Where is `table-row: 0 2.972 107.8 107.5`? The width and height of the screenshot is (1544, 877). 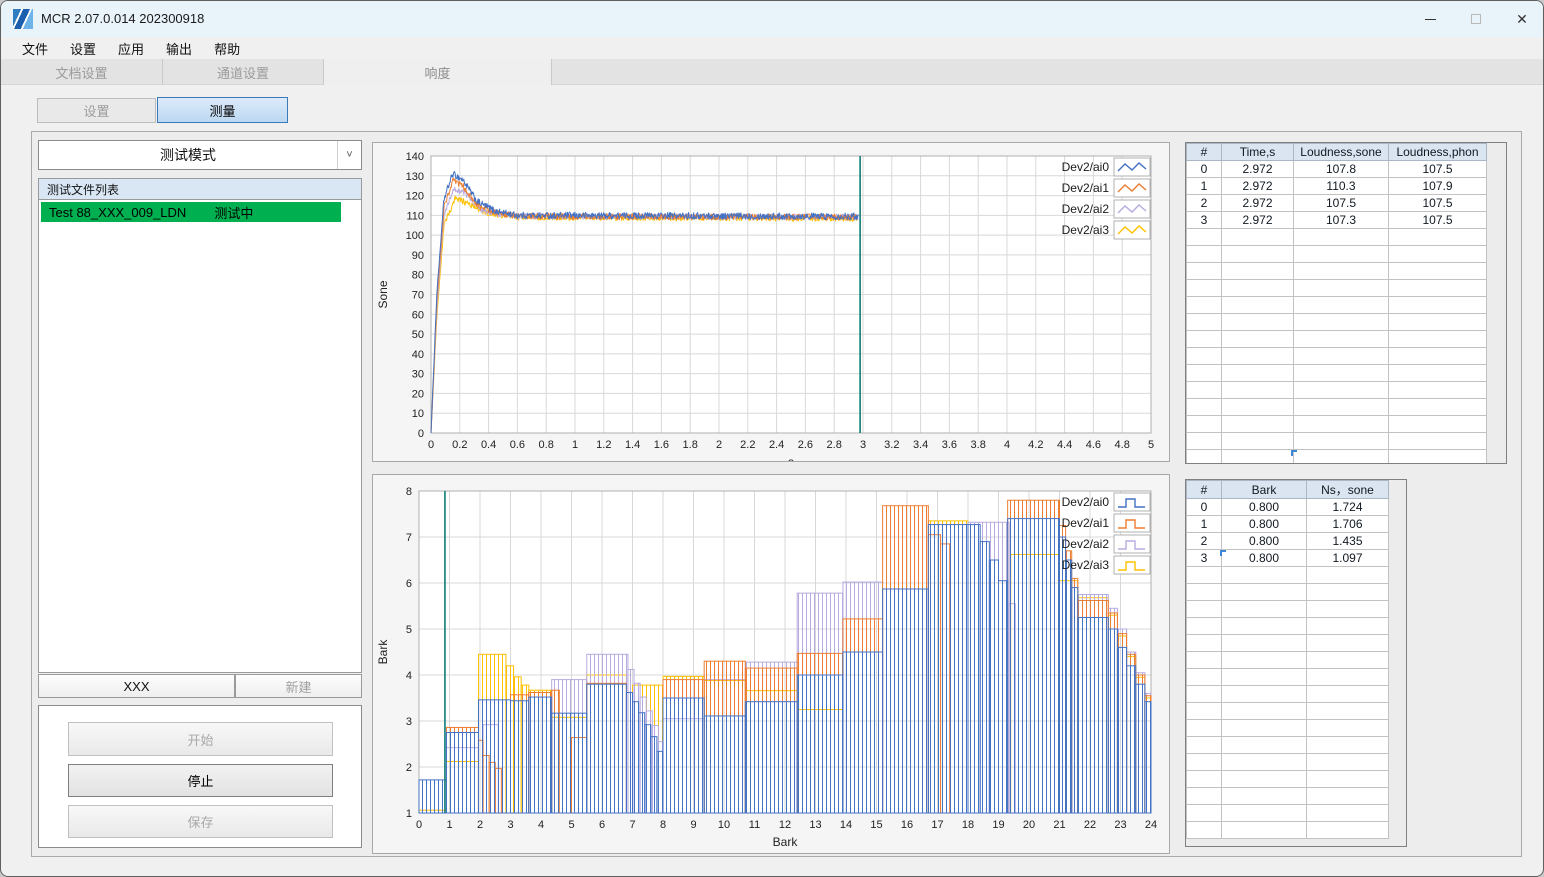 table-row: 0 2.972 107.8 107.5 is located at coordinates (1336, 169).